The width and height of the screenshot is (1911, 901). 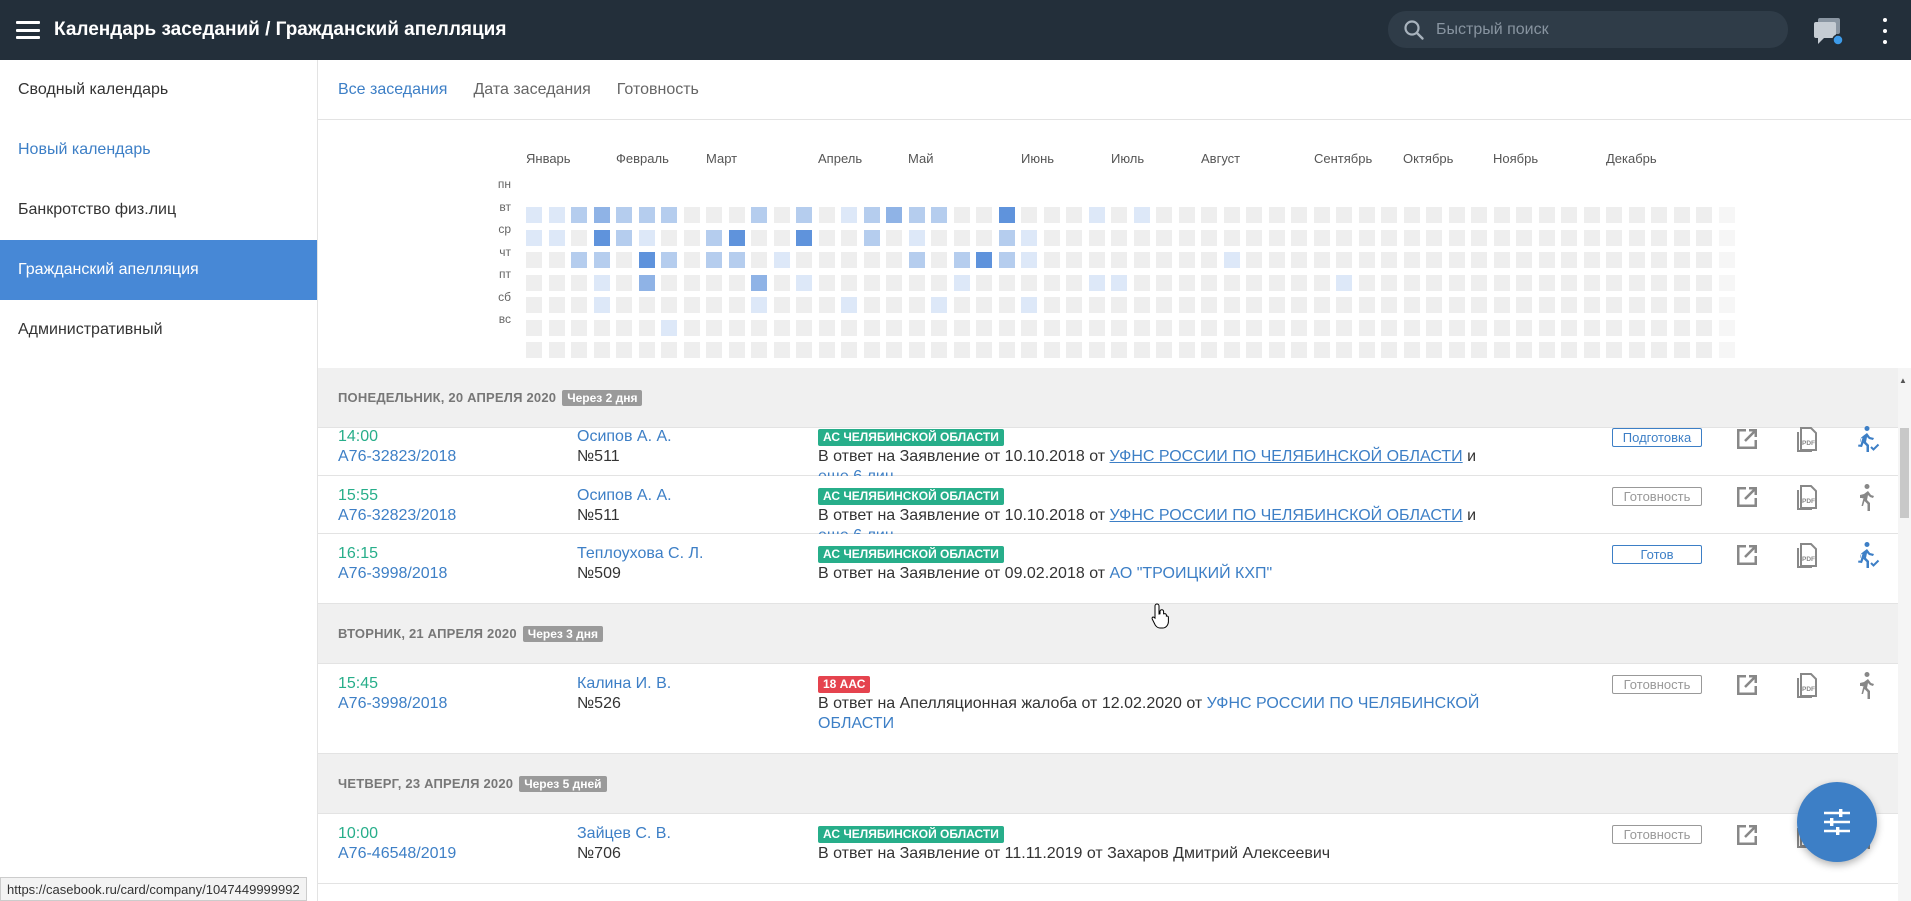 I want to click on party-link: УФНС РОССИИ ПО ЧЕЛЯБИНСКОЙ ОБЛАСТИ, so click(x=1286, y=456).